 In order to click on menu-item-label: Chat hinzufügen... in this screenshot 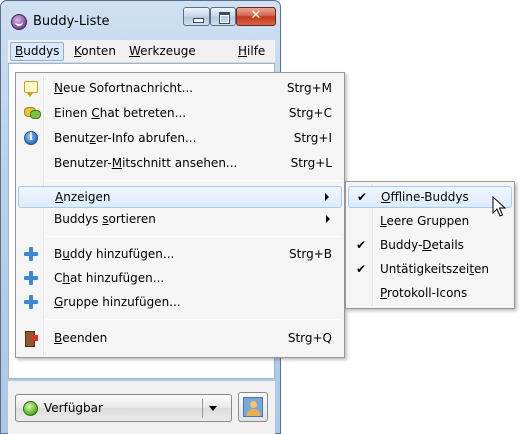, I will do `click(109, 278)`.